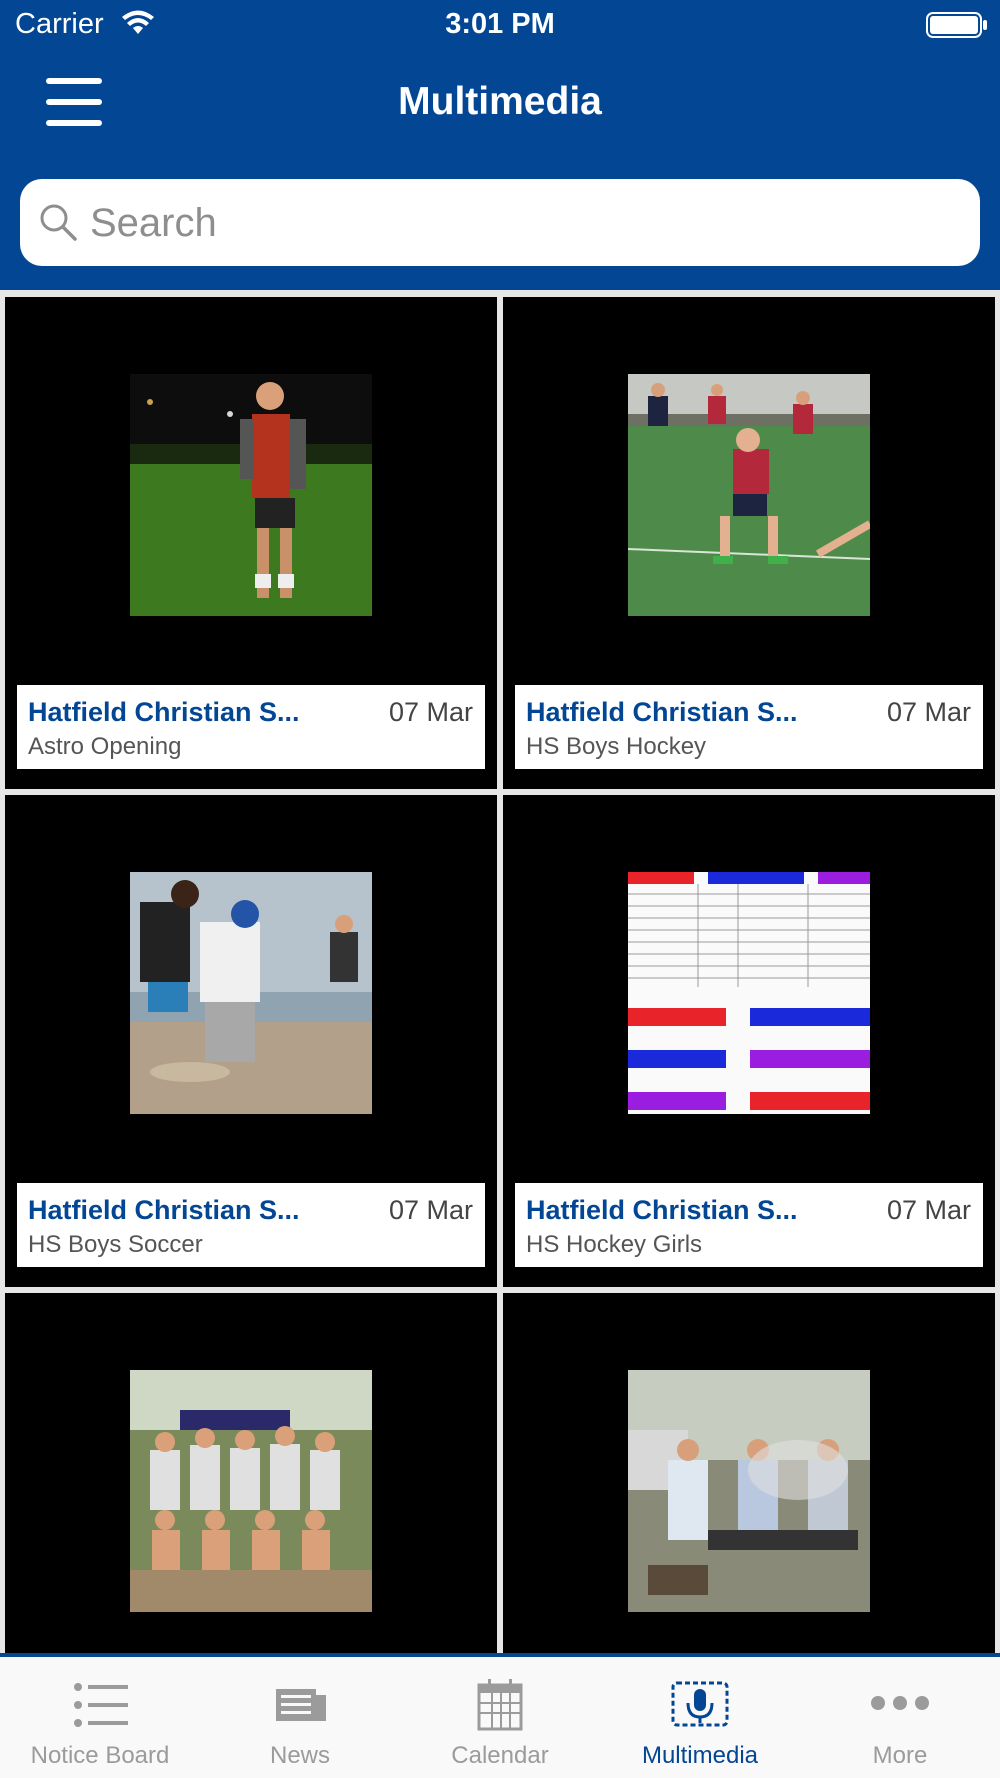 The height and width of the screenshot is (1778, 1000). I want to click on tab-label: News, so click(299, 1755).